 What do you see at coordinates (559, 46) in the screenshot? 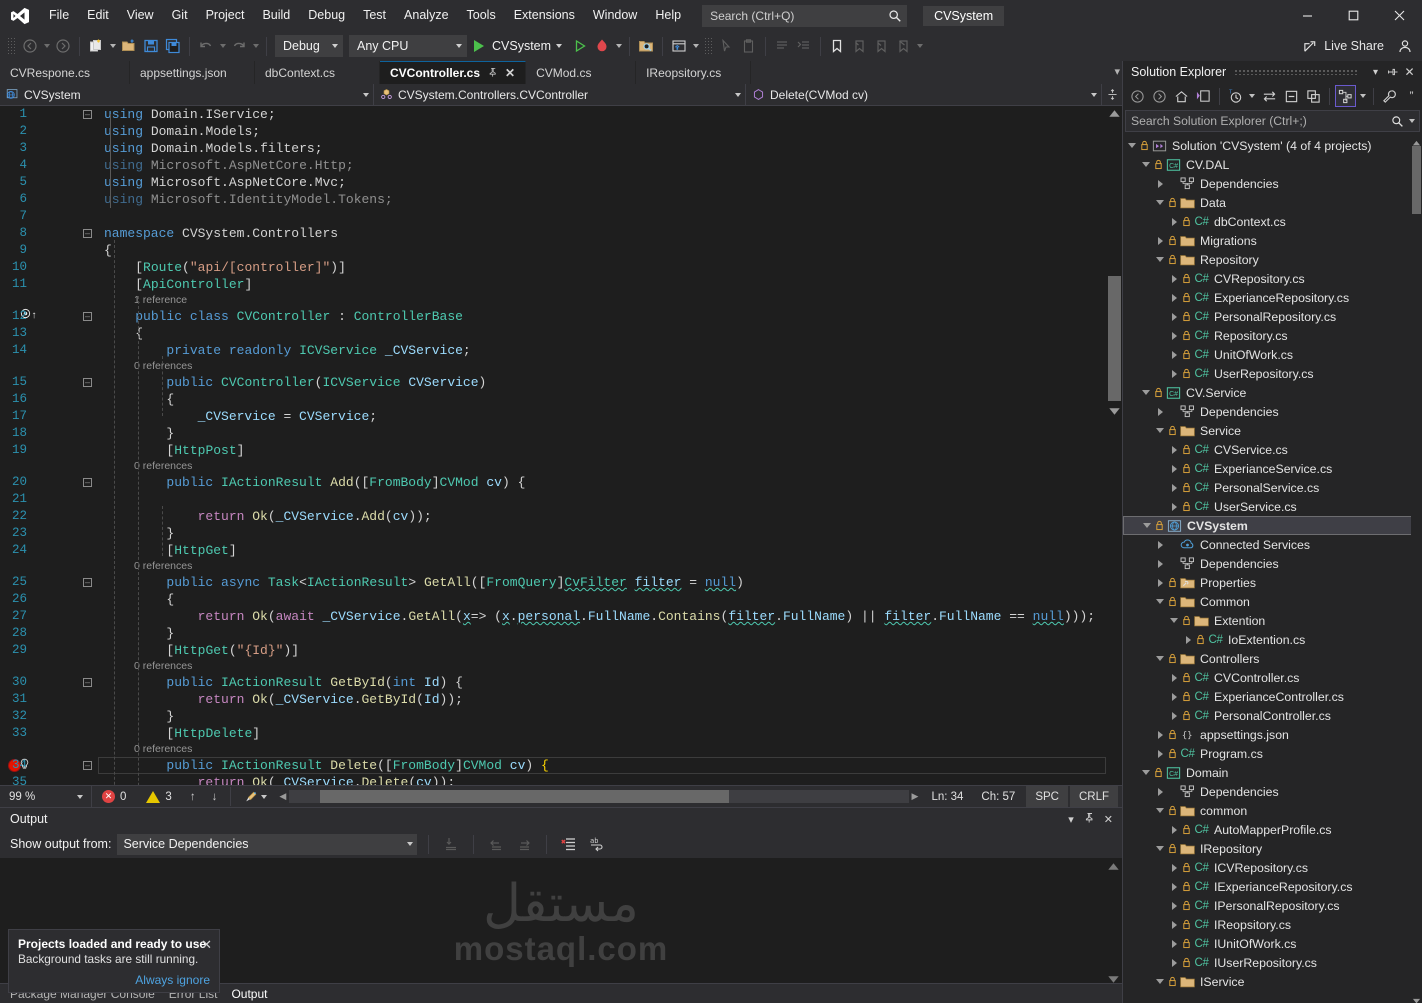
I see `chevron-down-icon` at bounding box center [559, 46].